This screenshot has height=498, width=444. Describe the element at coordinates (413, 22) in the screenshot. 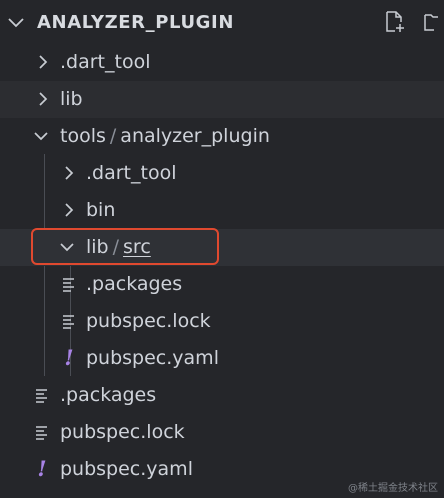

I see `explorer-actions` at that location.